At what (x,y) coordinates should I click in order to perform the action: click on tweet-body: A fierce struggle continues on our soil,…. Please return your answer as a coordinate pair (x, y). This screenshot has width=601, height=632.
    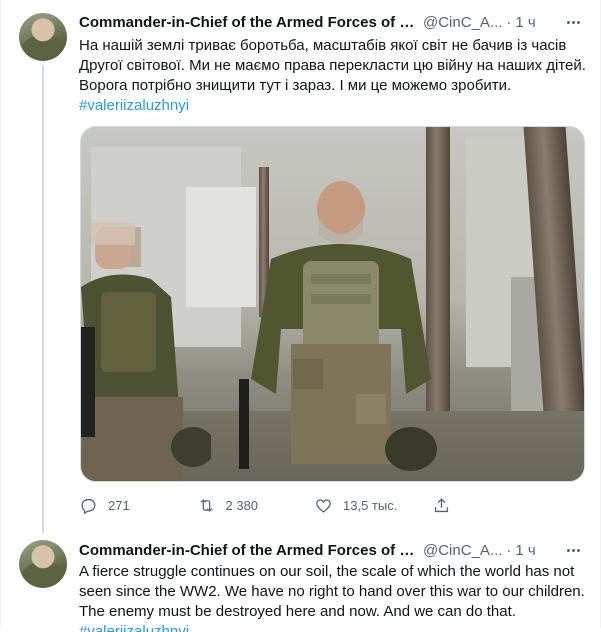
    Looking at the image, I should click on (332, 591).